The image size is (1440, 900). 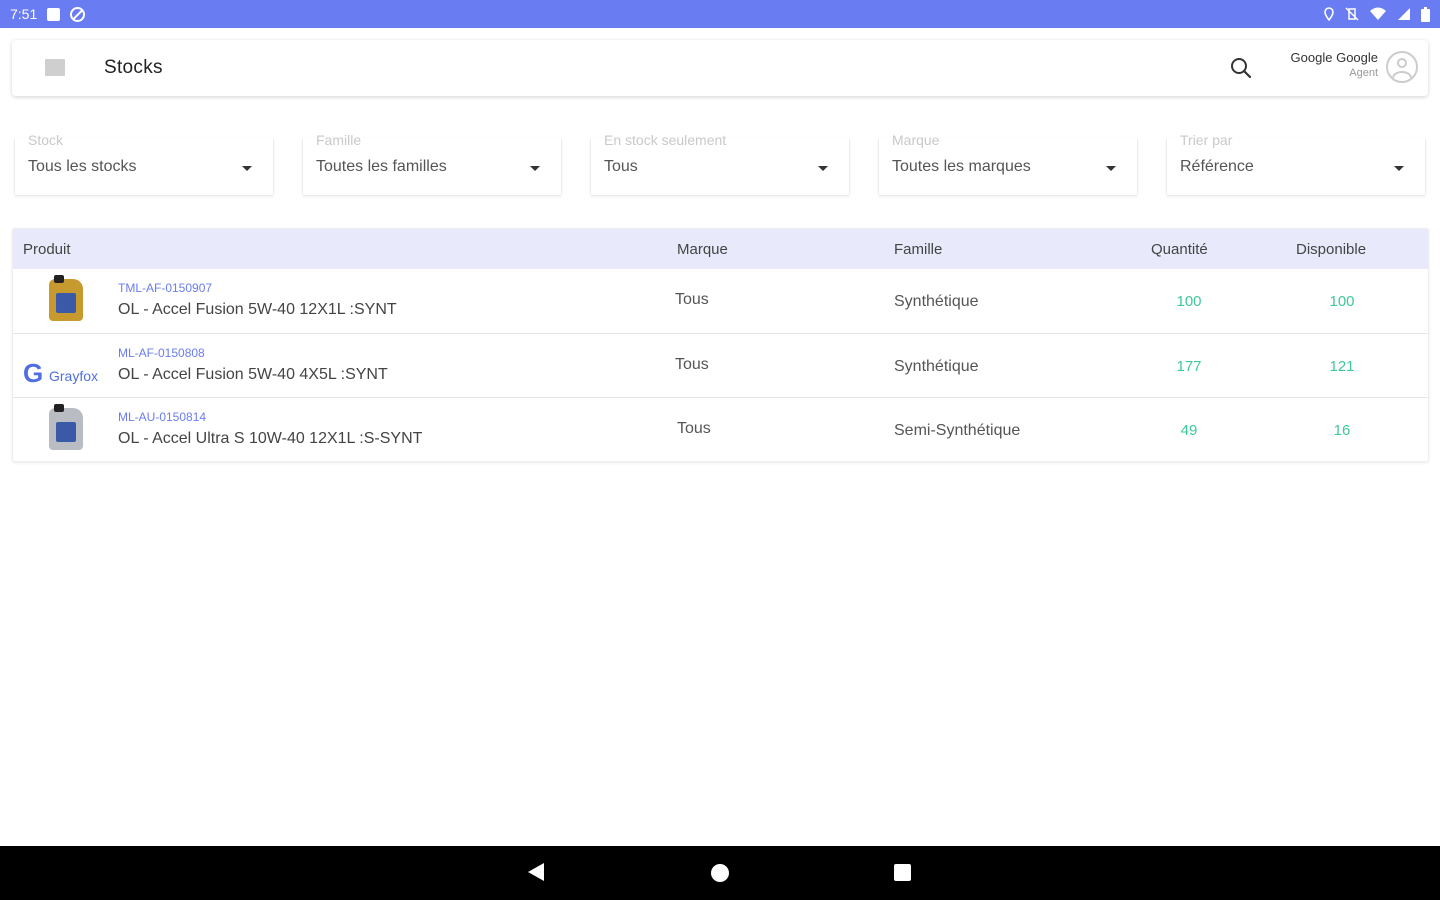 What do you see at coordinates (46, 140) in the screenshot?
I see `filter-stock-label: Stock` at bounding box center [46, 140].